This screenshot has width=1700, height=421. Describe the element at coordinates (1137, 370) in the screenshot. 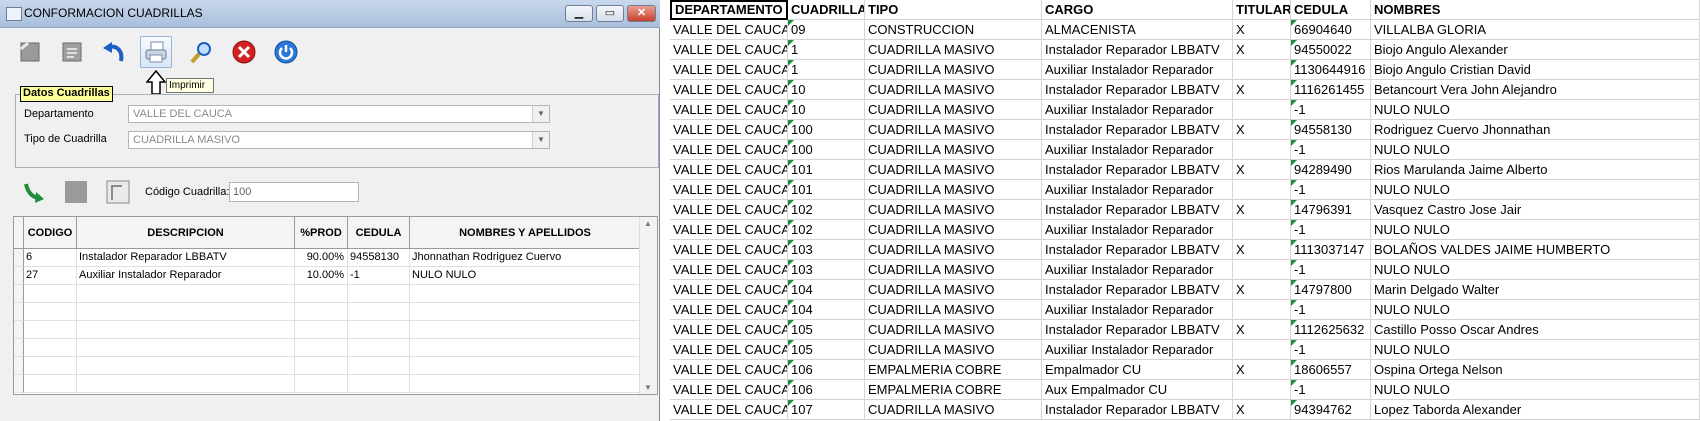

I see `cell-cargo: Empalmador CU` at that location.